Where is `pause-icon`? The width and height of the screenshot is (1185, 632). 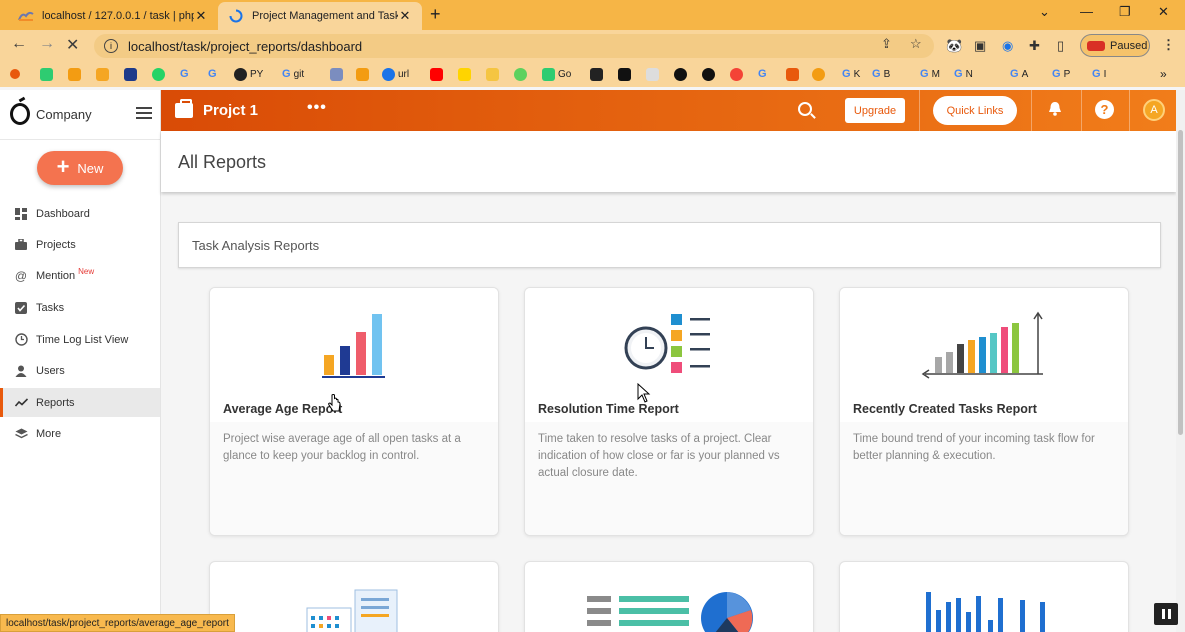
pause-icon is located at coordinates (1166, 614).